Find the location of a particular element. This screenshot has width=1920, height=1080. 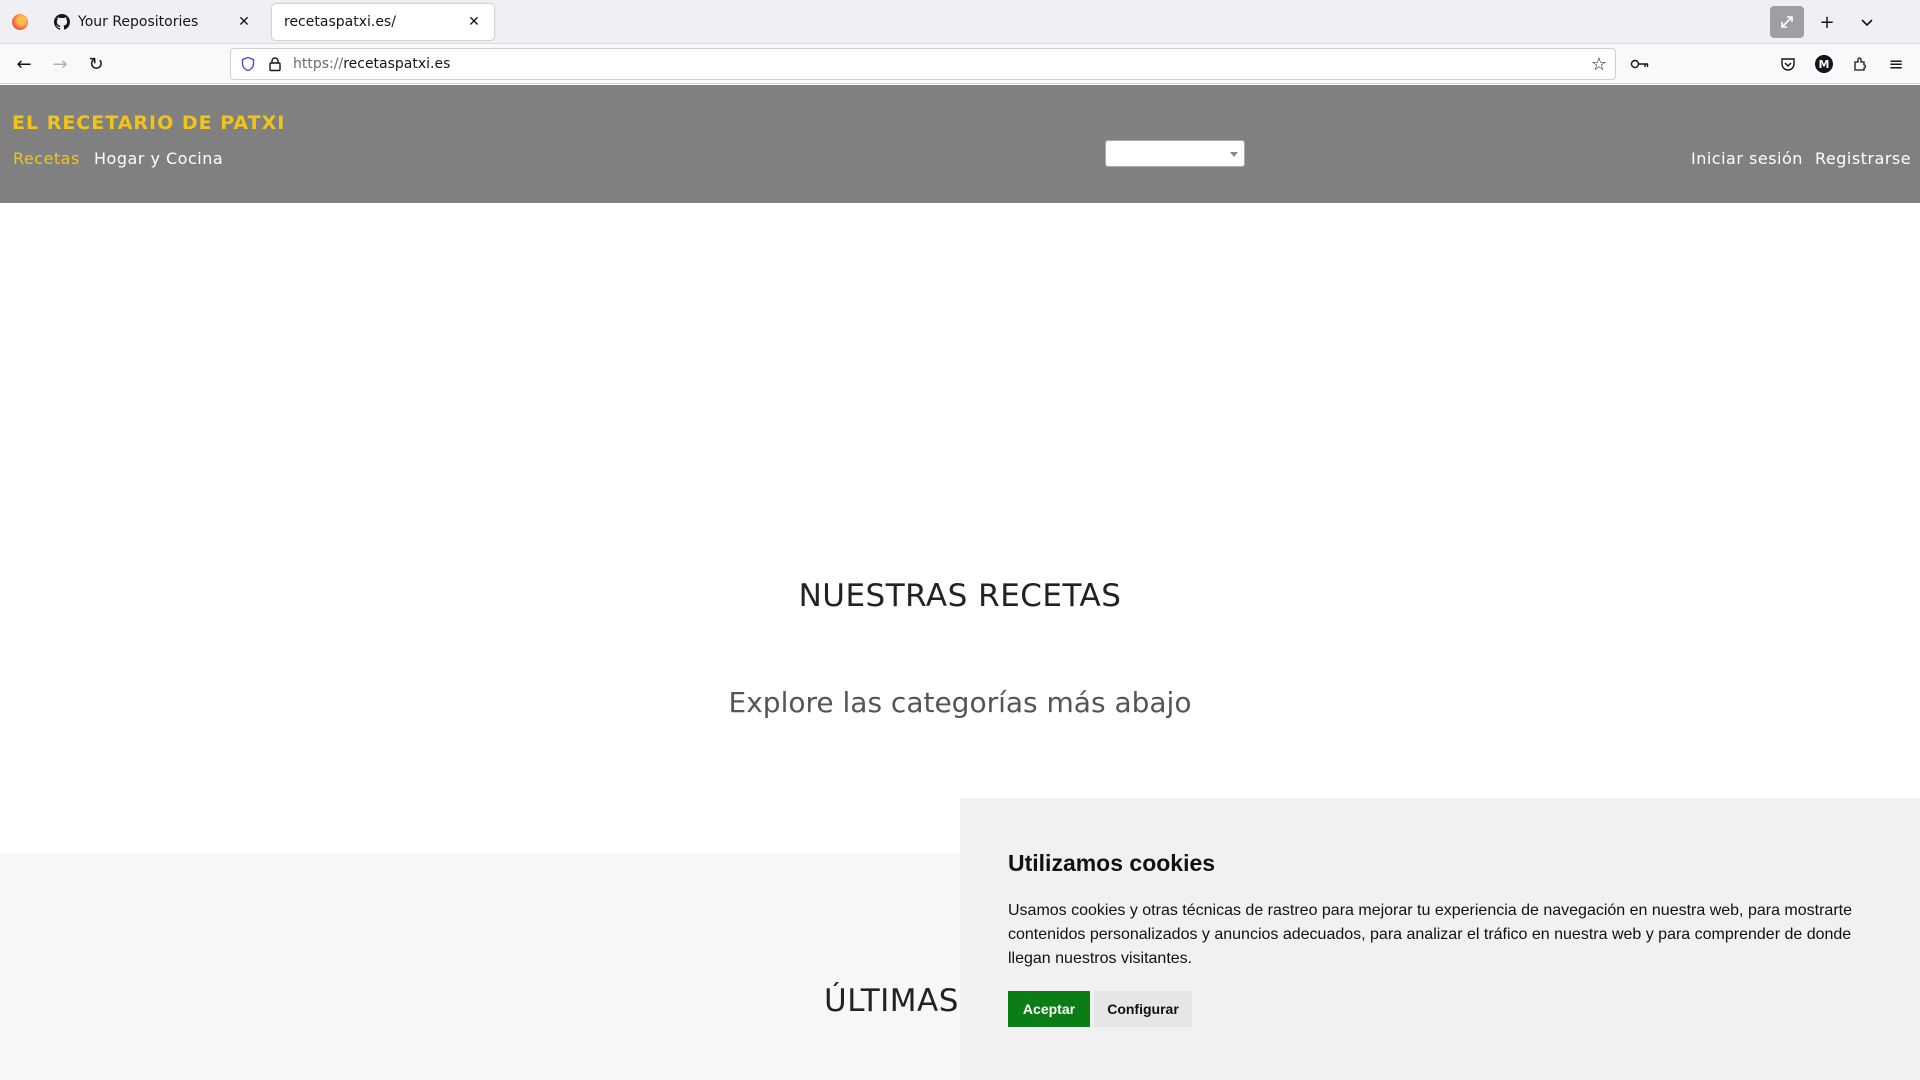

nav-link-recetas: Recetas is located at coordinates (46, 158).